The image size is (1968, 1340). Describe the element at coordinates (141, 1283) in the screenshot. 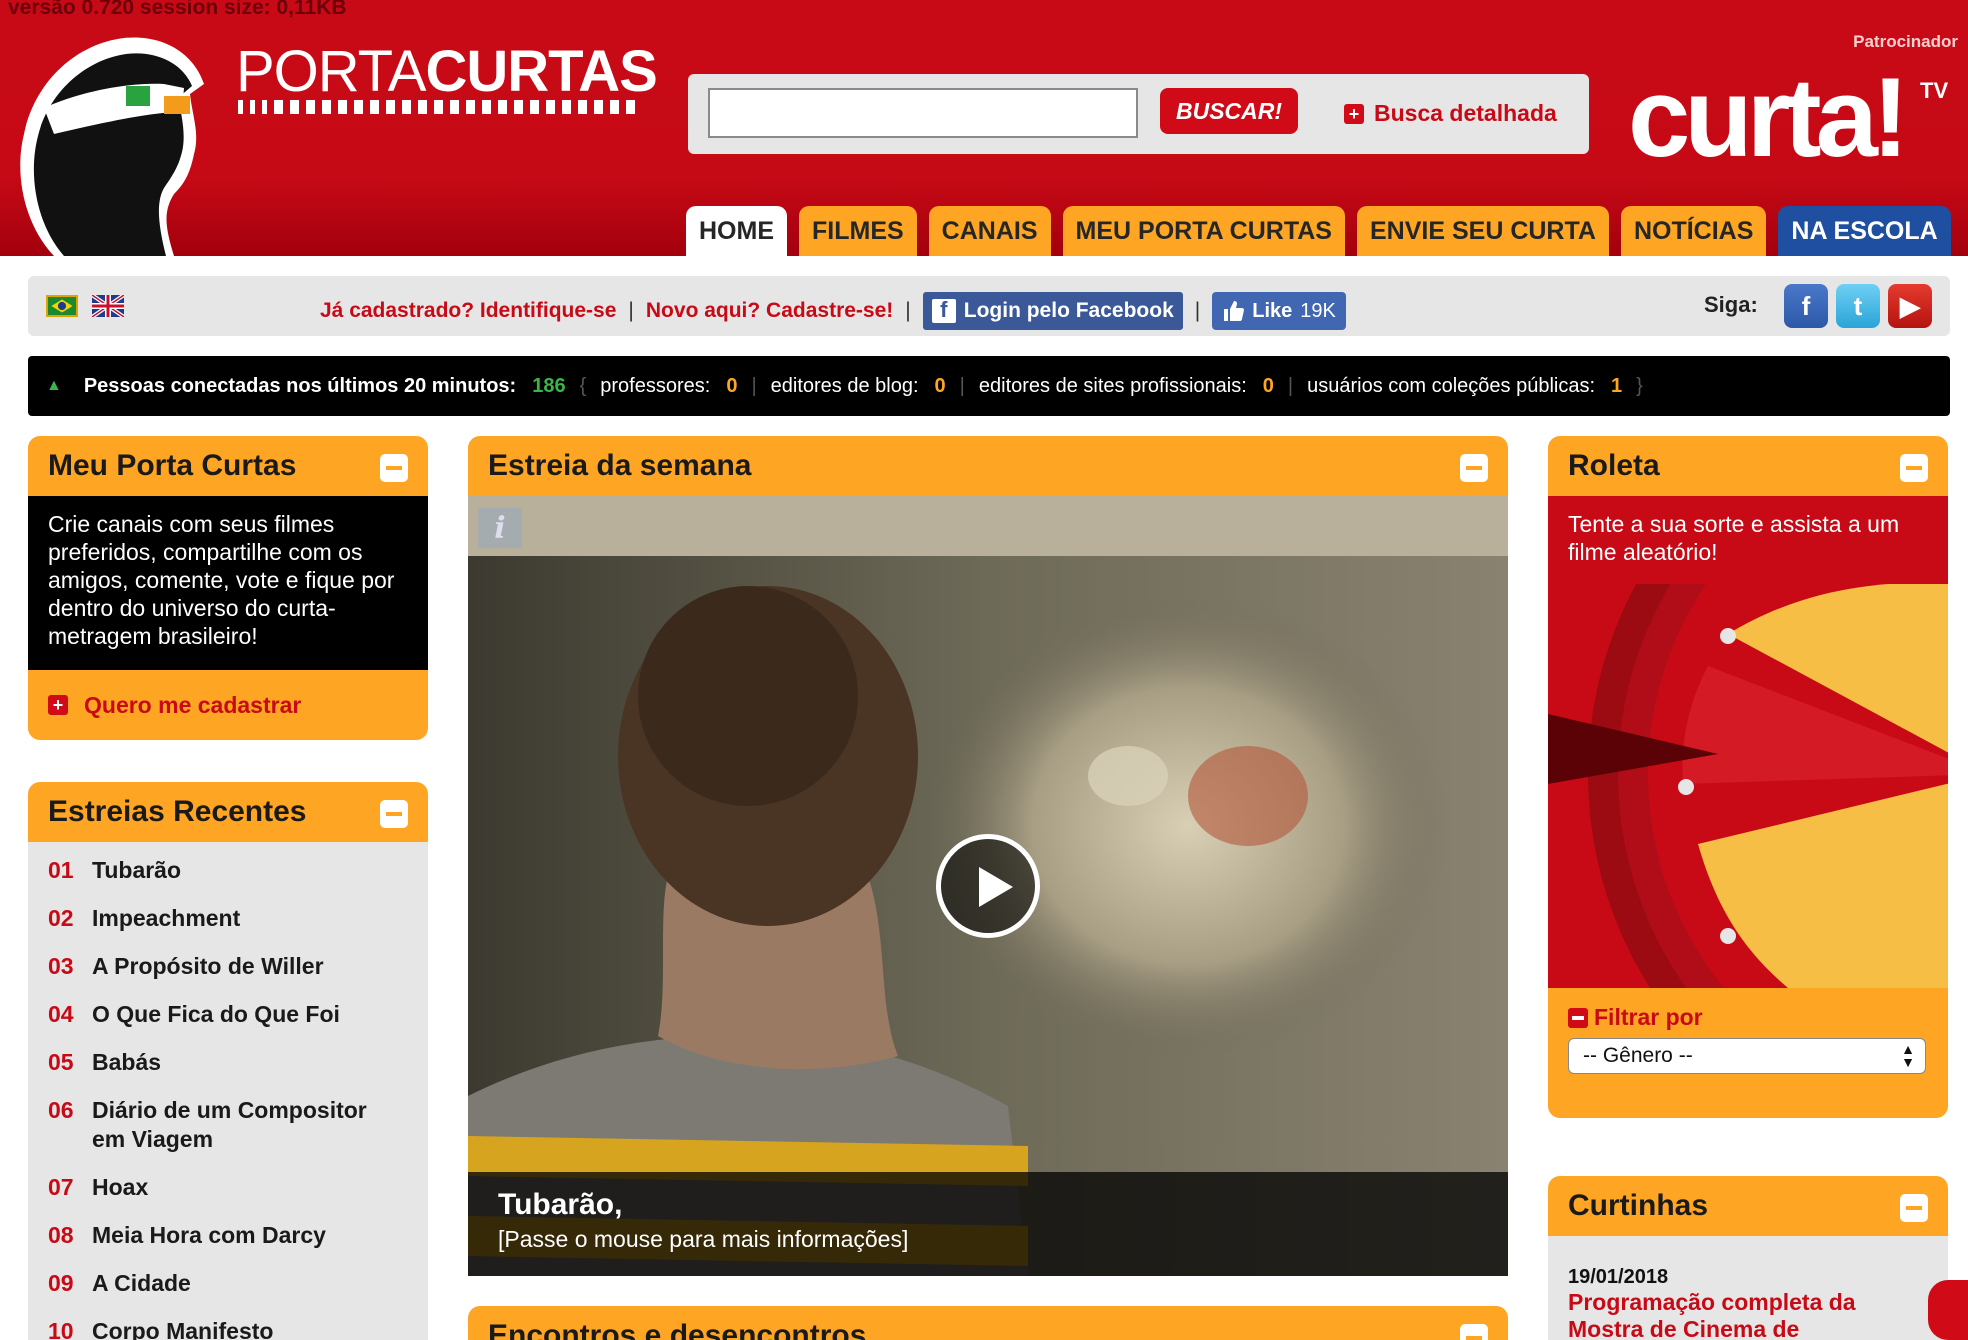

I see `item-title: A Cidade` at that location.